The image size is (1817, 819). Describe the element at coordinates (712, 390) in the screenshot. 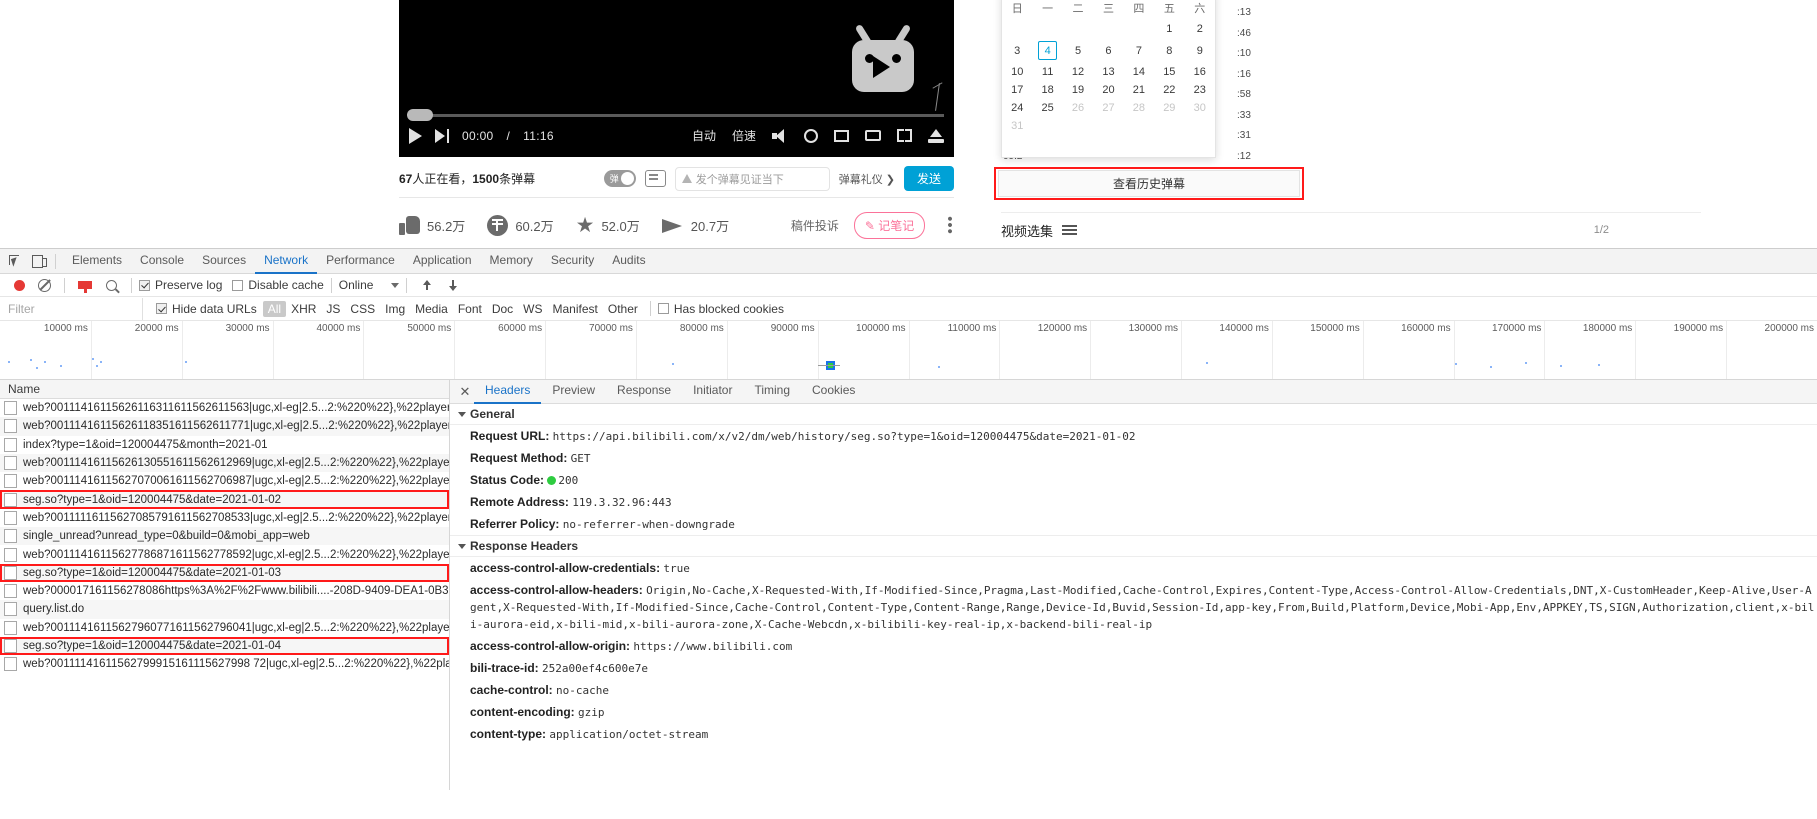

I see `detail-tab-initiator: Initiator` at that location.